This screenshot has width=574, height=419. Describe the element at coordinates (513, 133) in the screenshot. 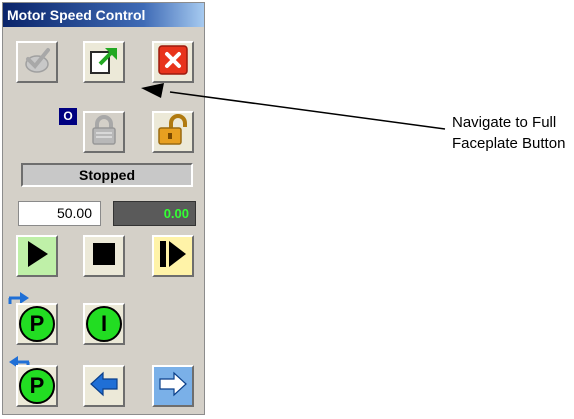

I see `callout-label: Navigate to Full Faceplate Button` at that location.